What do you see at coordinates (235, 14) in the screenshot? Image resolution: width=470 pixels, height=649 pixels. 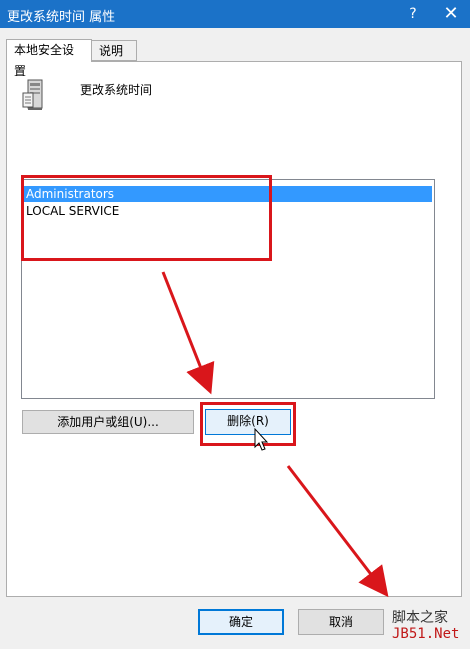 I see `title-bar: 更改系统时间 属性 ? ✕` at bounding box center [235, 14].